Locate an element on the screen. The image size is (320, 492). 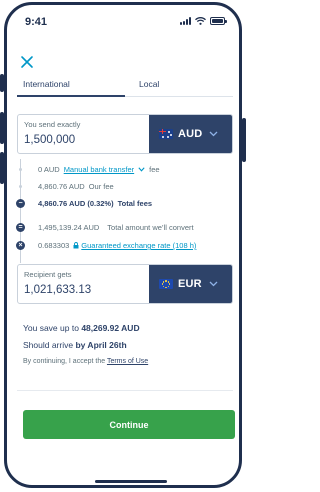
lock-icon is located at coordinates (76, 245).